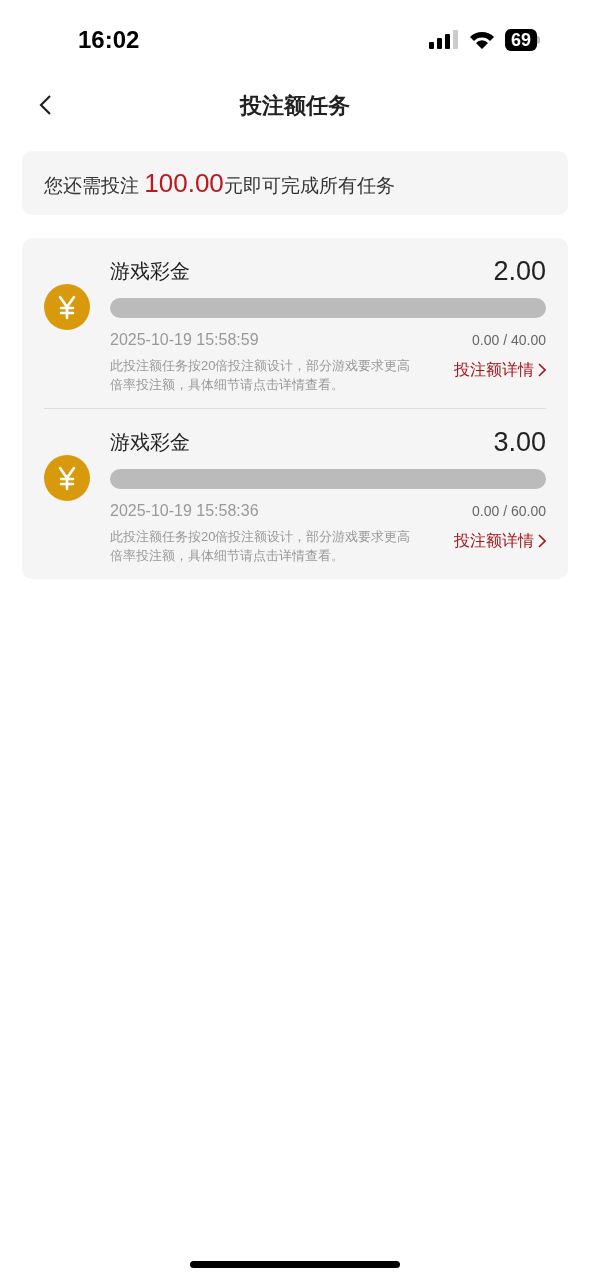 The image size is (590, 1280). I want to click on wifi-icon, so click(481, 40).